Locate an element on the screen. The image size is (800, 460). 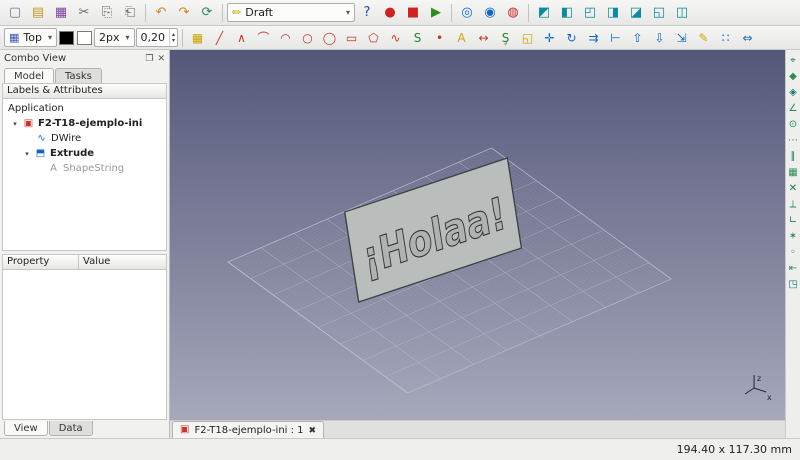
draft-mirror-icon: ⇔ is located at coordinates (747, 38).